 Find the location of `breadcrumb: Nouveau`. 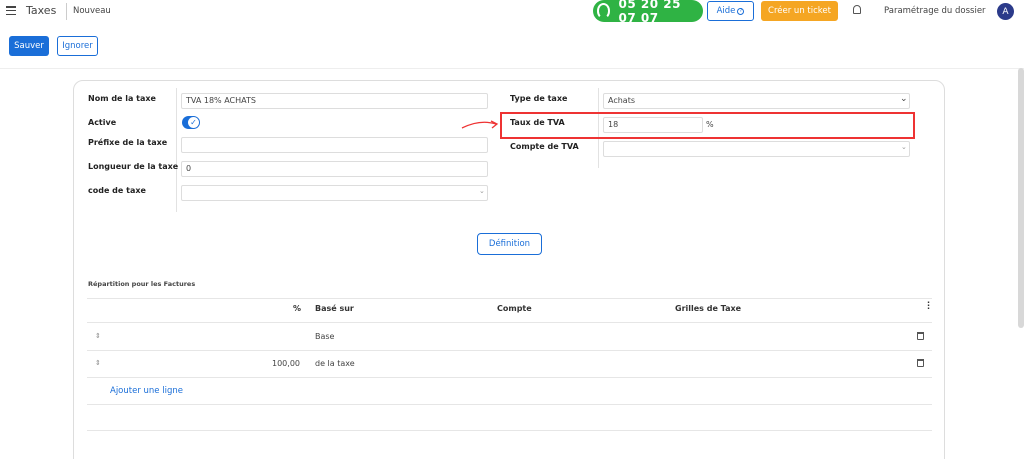

breadcrumb: Nouveau is located at coordinates (92, 11).